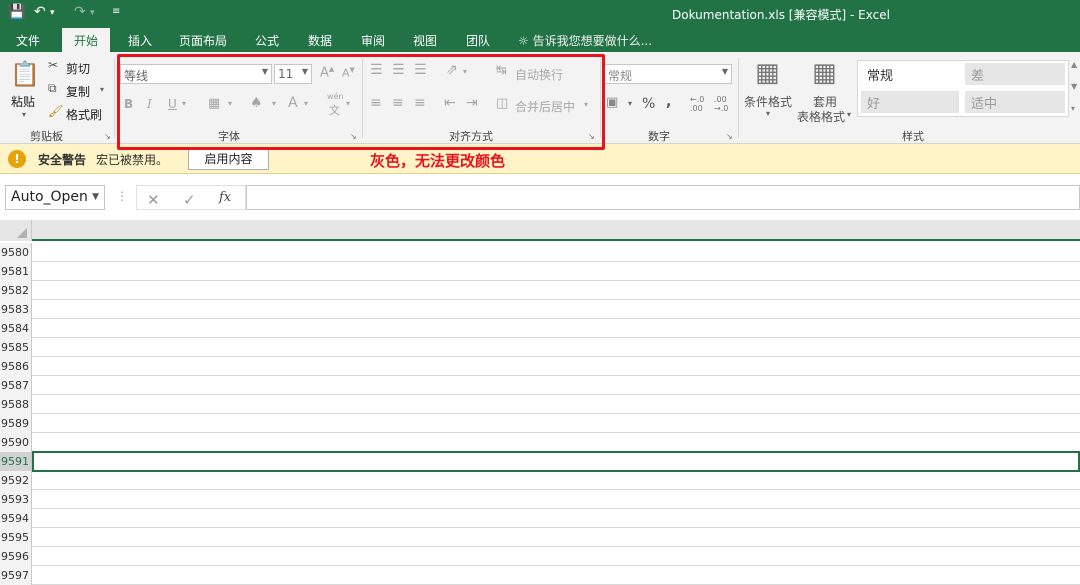 The image size is (1080, 585). What do you see at coordinates (768, 101) in the screenshot?
I see `conditional-formatting-button: 条件格式` at bounding box center [768, 101].